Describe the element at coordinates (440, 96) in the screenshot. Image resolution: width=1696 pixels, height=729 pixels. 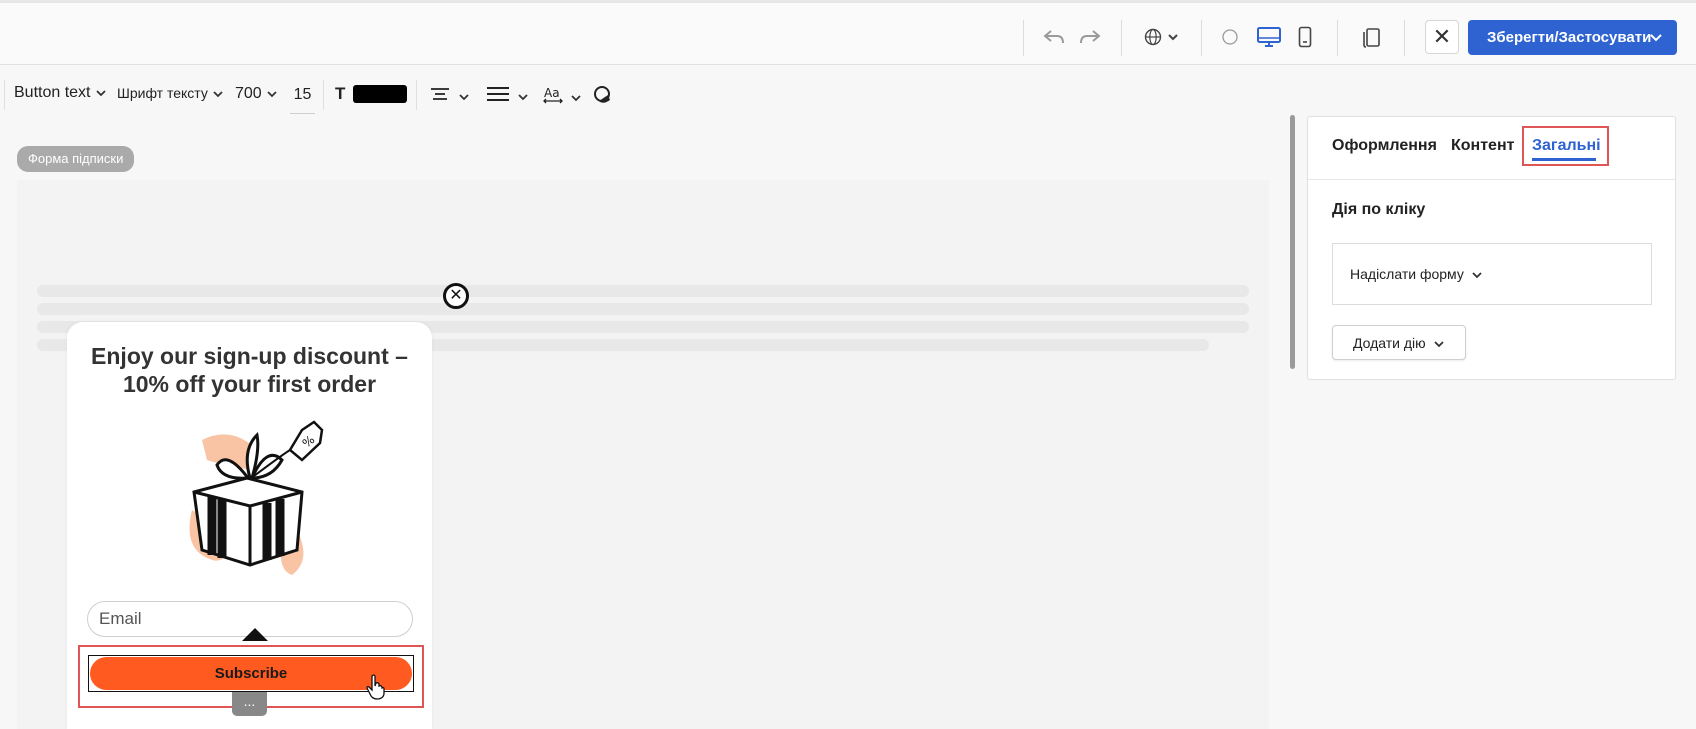
I see `align-center-icon` at that location.